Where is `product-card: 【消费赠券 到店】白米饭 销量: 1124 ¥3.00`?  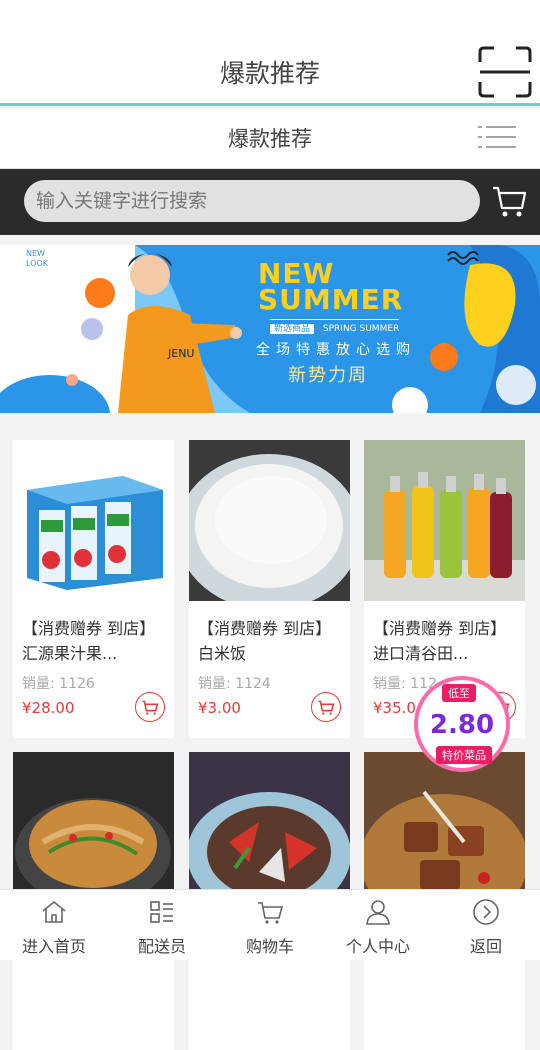
product-card: 【消费赠券 到店】白米饭 销量: 1124 ¥3.00 is located at coordinates (269, 589).